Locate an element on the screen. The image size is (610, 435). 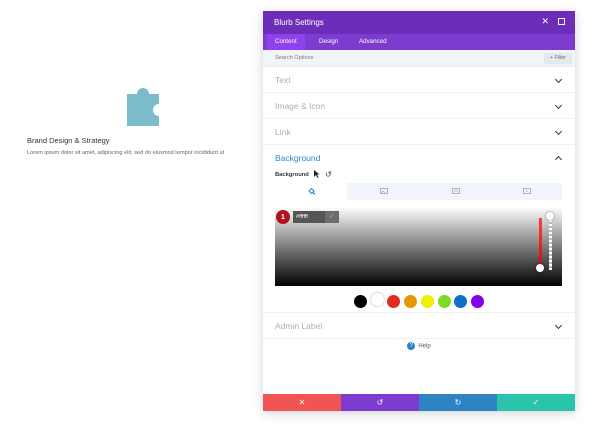
color-picker-area: 1 #ffffff ✓ is located at coordinates (418, 246).